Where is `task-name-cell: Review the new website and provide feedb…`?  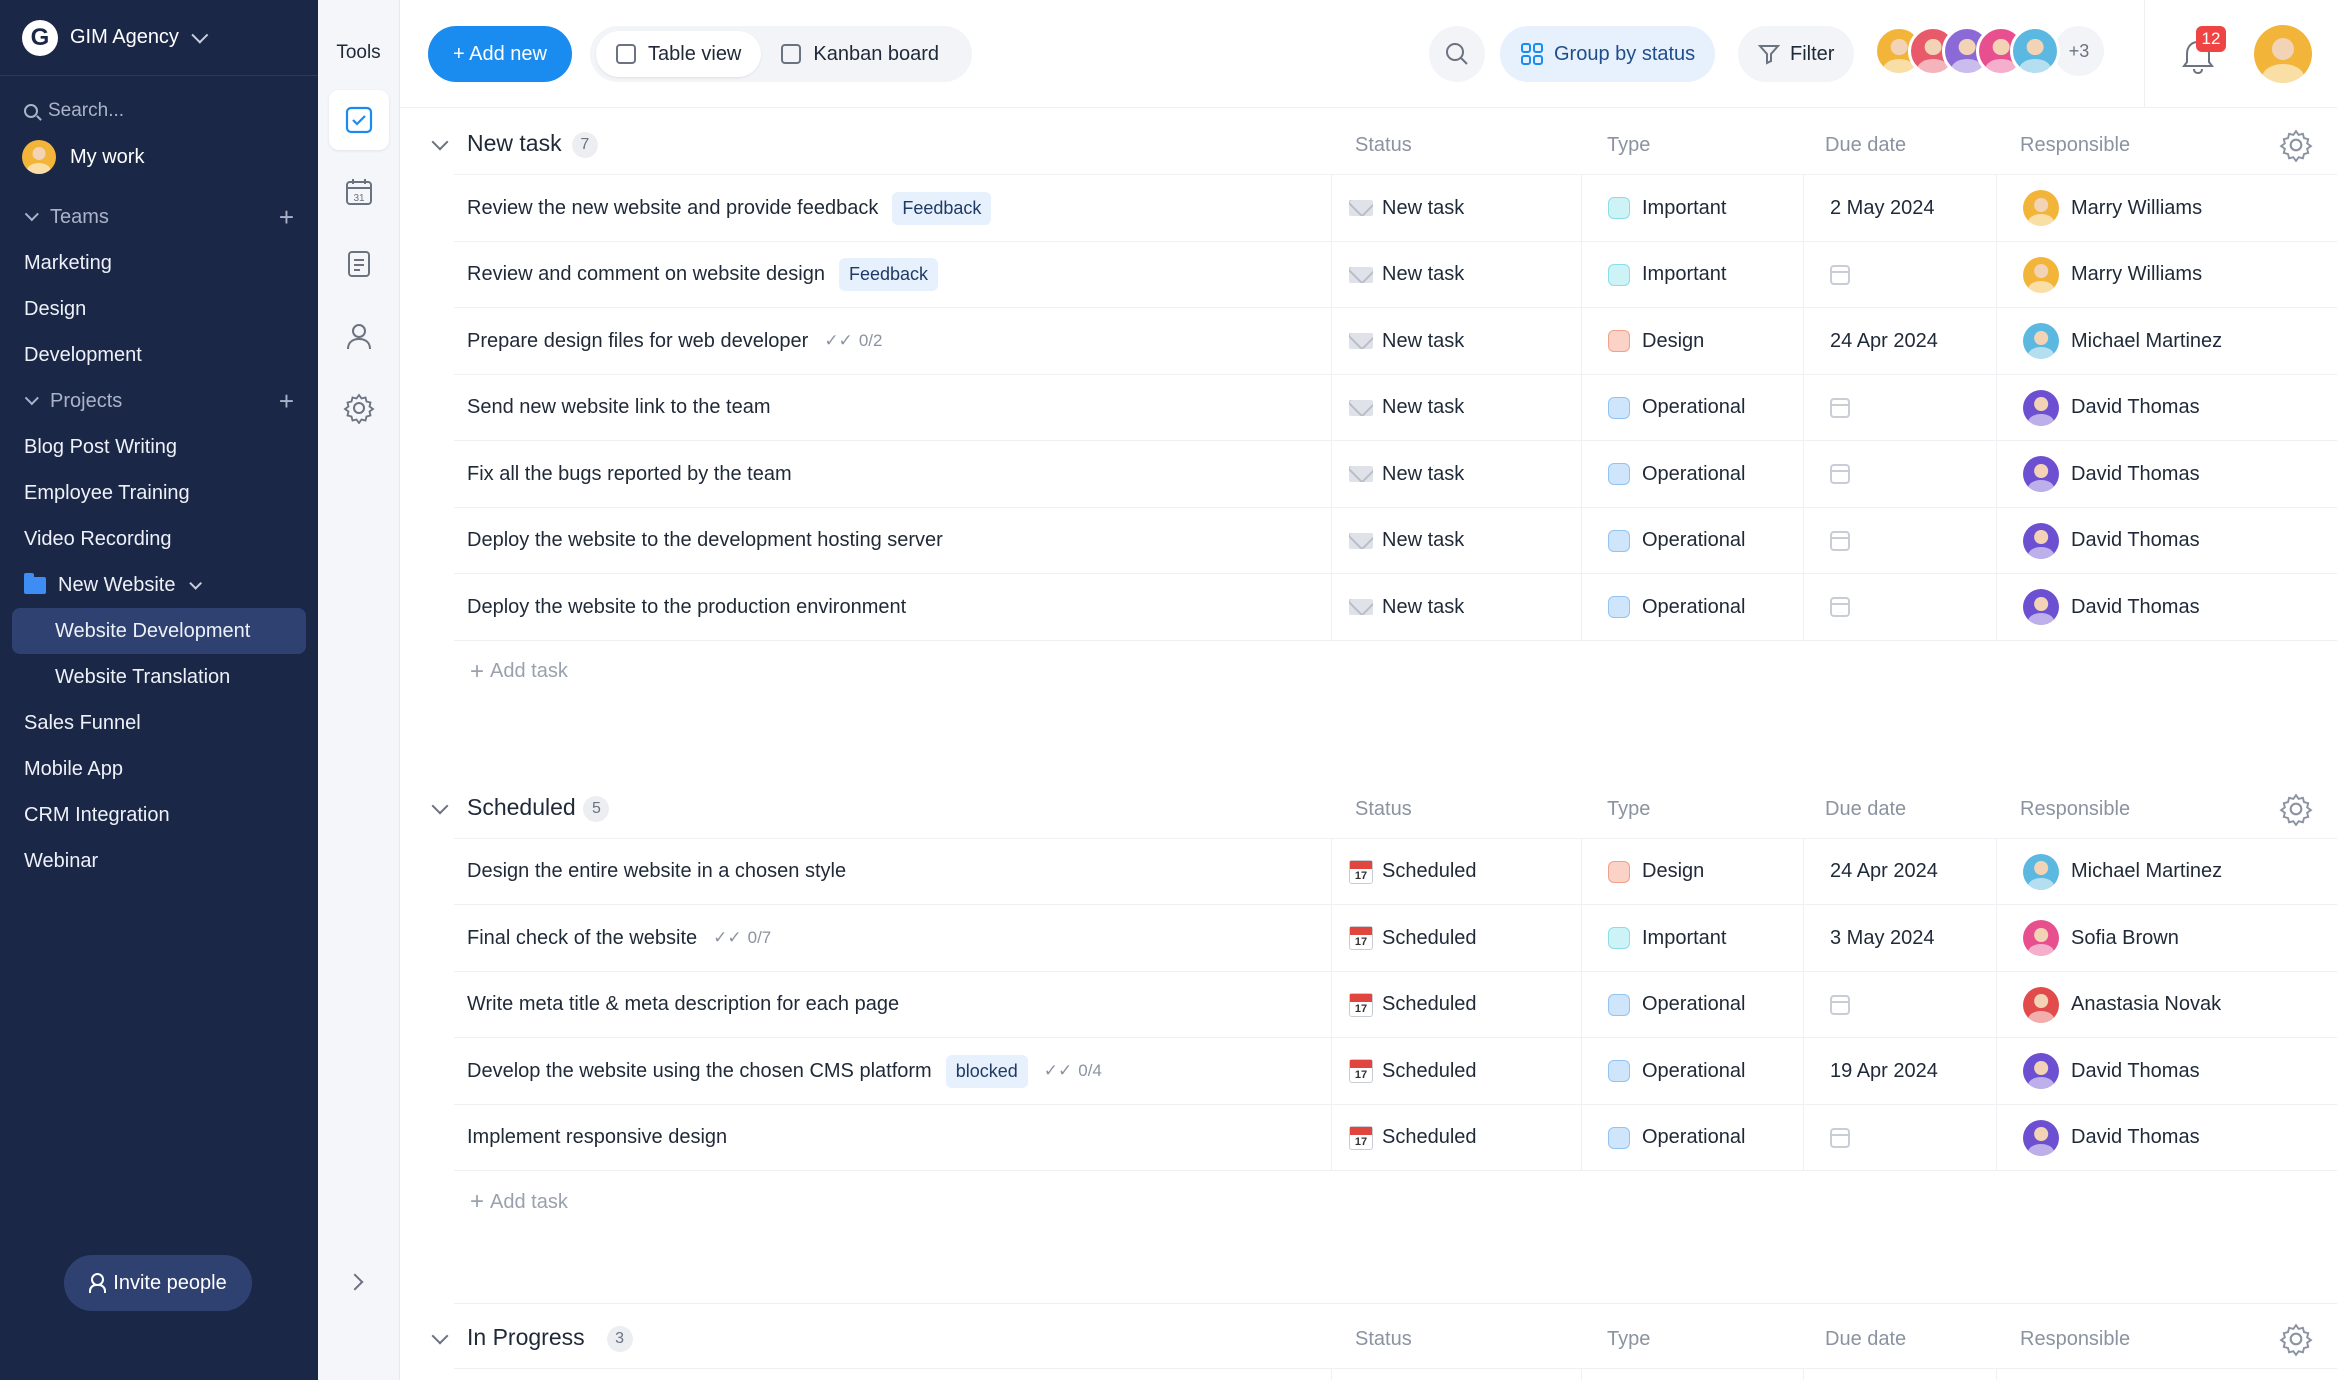
task-name-cell: Review the new website and provide feedb… is located at coordinates (729, 208).